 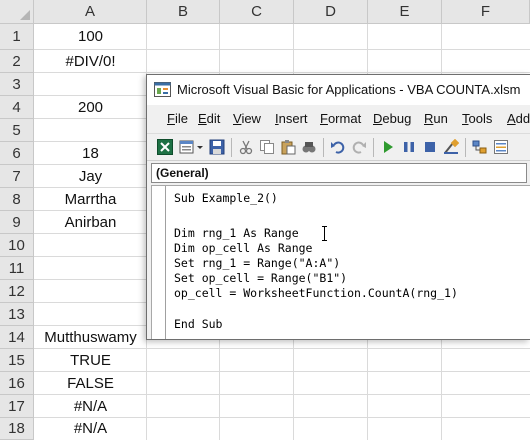 I want to click on select-all-triangle-icon, so click(x=25, y=15).